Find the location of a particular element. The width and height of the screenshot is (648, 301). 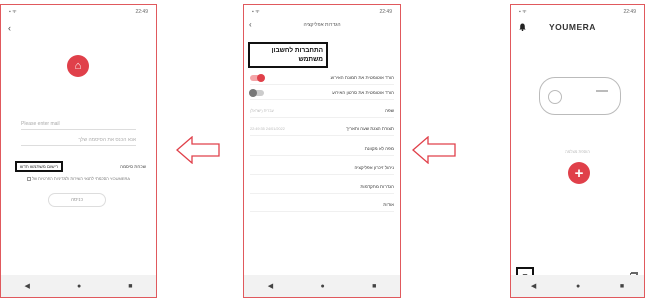

event-image-toggle is located at coordinates (257, 77).